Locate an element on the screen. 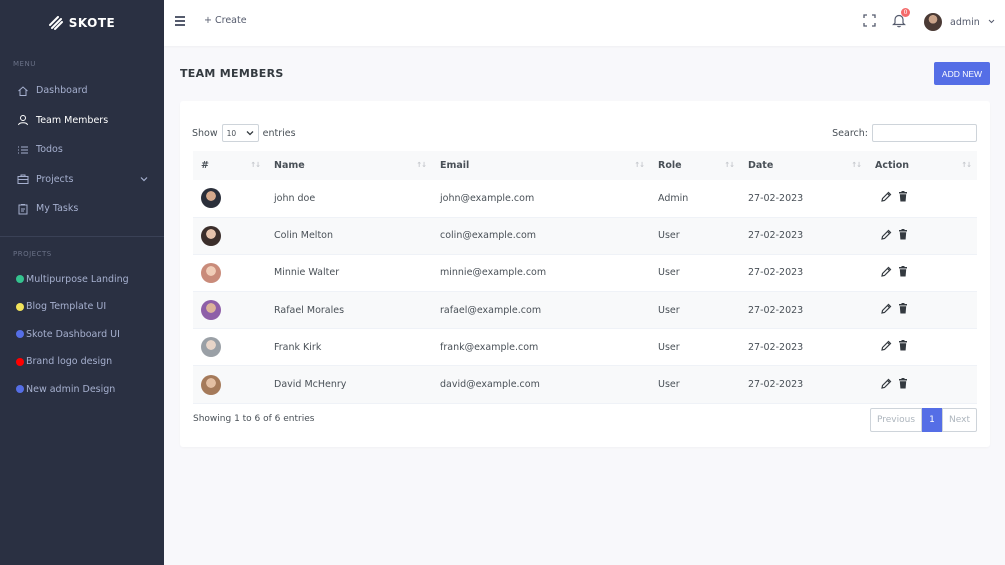 The width and height of the screenshot is (1005, 565). projects-section-title: PROJECTS is located at coordinates (32, 253).